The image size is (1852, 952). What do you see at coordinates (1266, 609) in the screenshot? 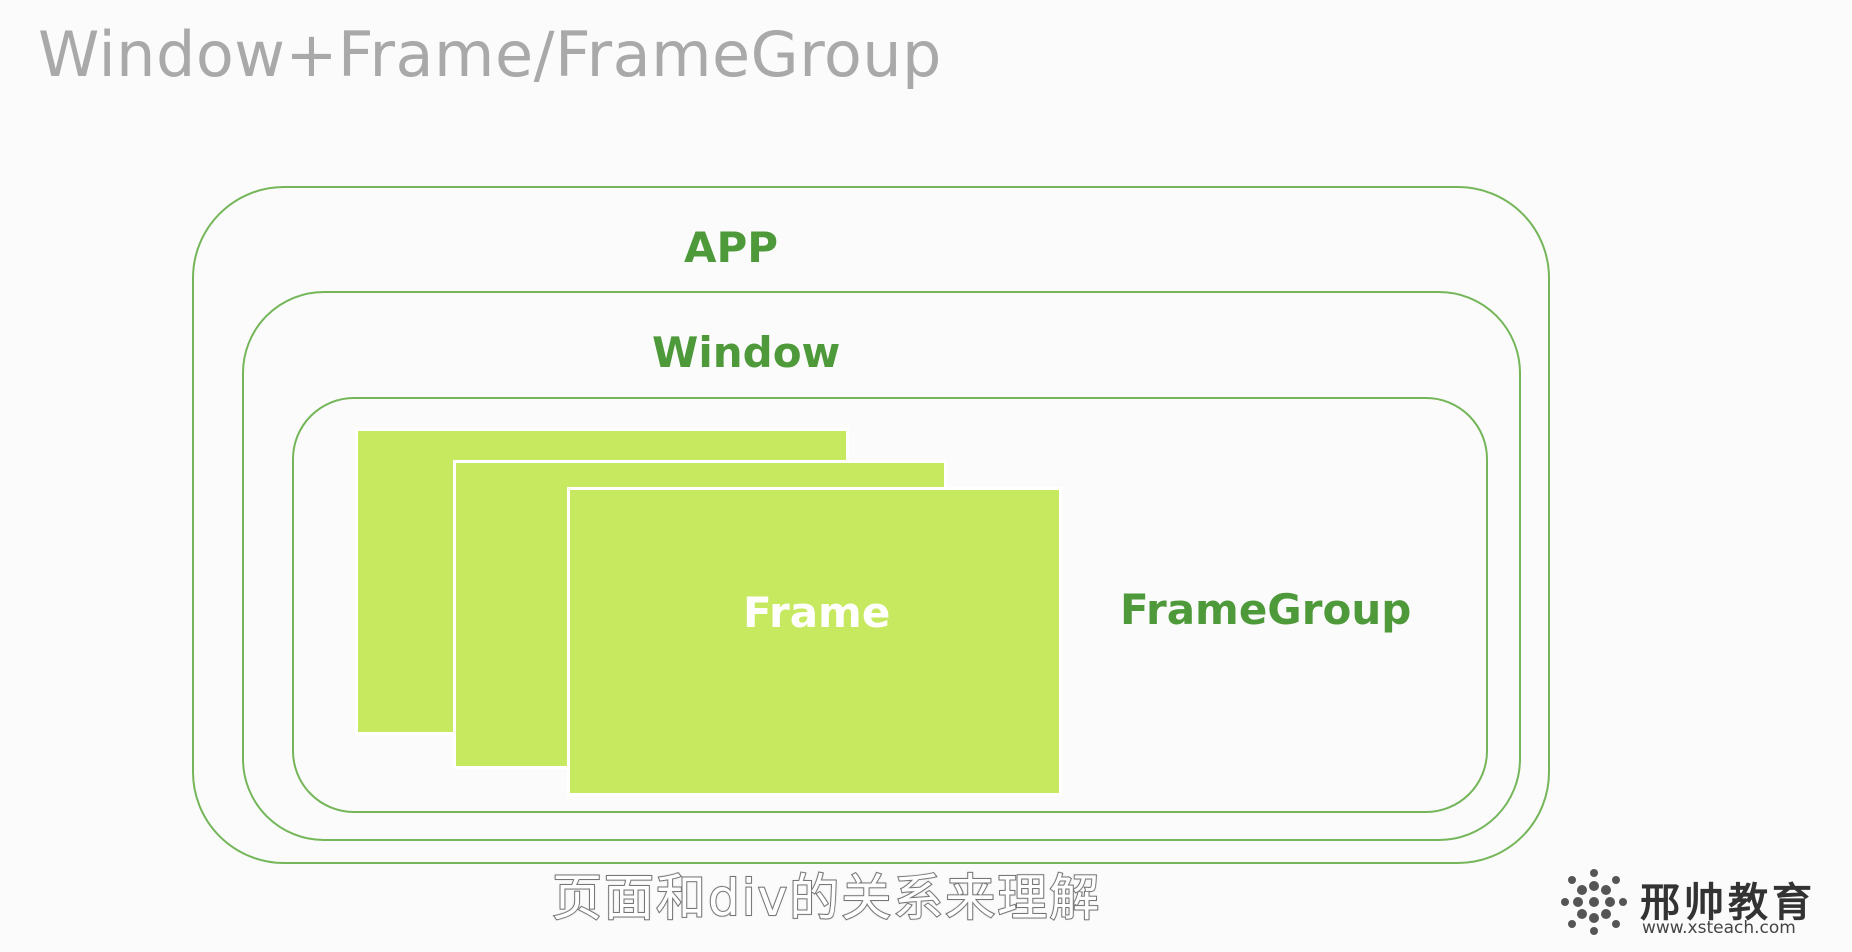
I see `framegroup-label: FrameGroup` at bounding box center [1266, 609].